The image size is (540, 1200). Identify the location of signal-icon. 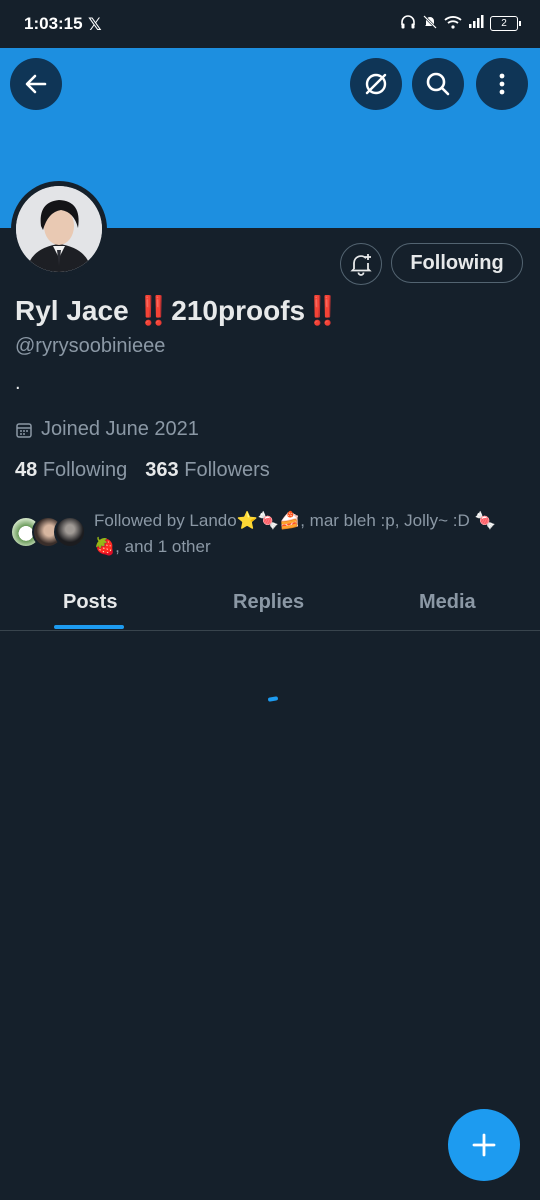
(476, 23).